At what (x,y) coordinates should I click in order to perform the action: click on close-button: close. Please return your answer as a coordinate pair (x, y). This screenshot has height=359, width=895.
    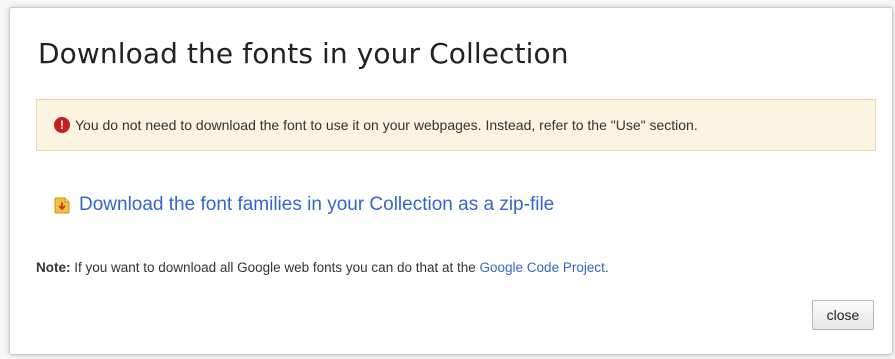
    Looking at the image, I should click on (843, 315).